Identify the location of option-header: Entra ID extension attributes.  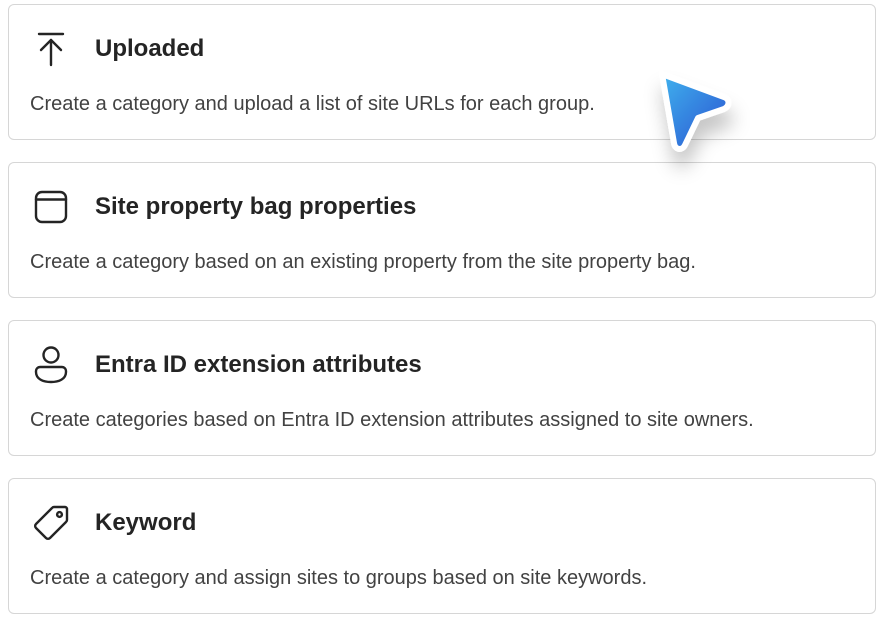
(226, 365).